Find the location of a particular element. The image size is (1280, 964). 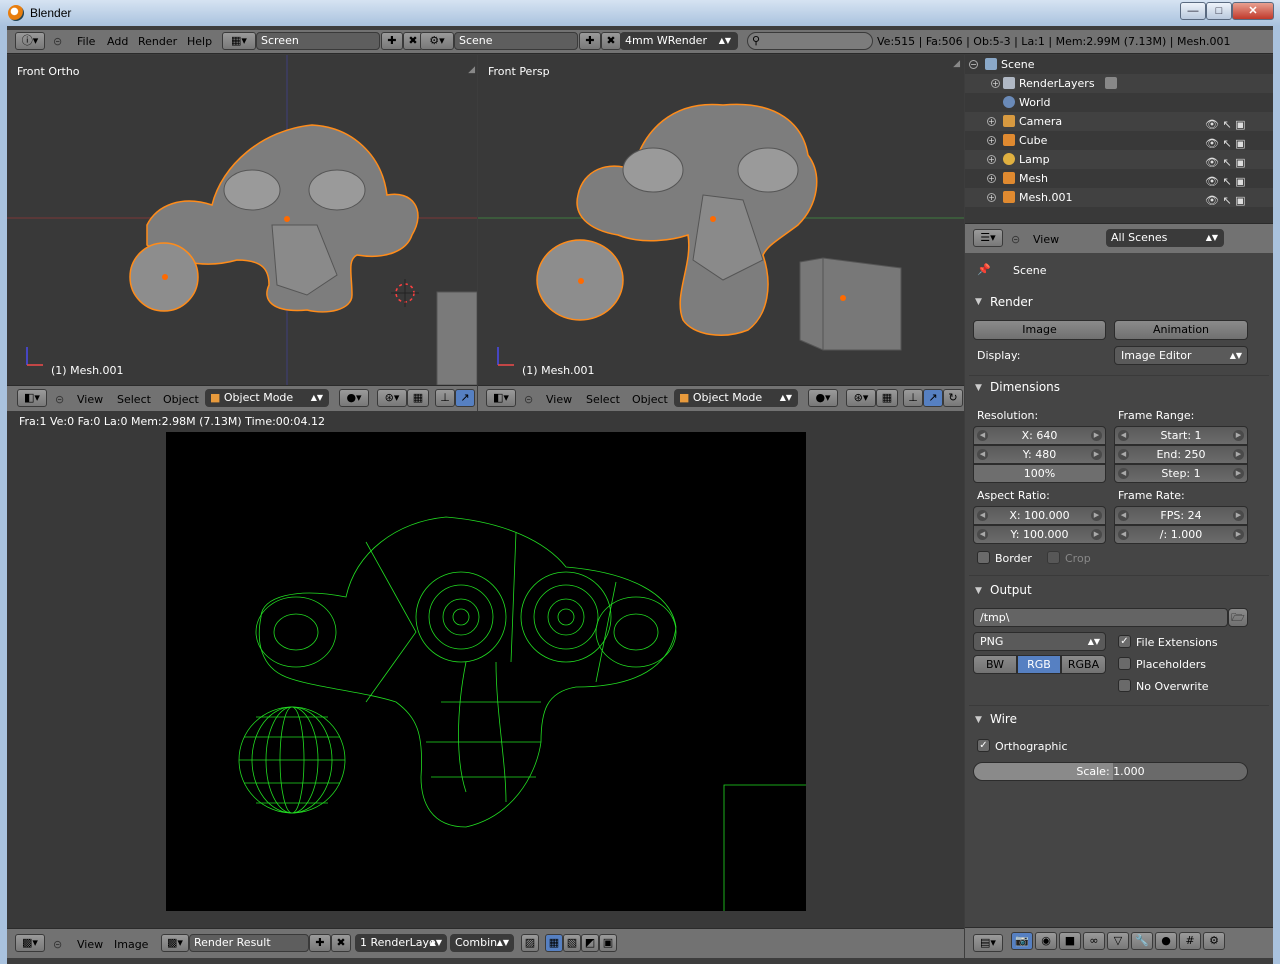

file-format-select: PNG ▲▼ is located at coordinates (1039, 641).